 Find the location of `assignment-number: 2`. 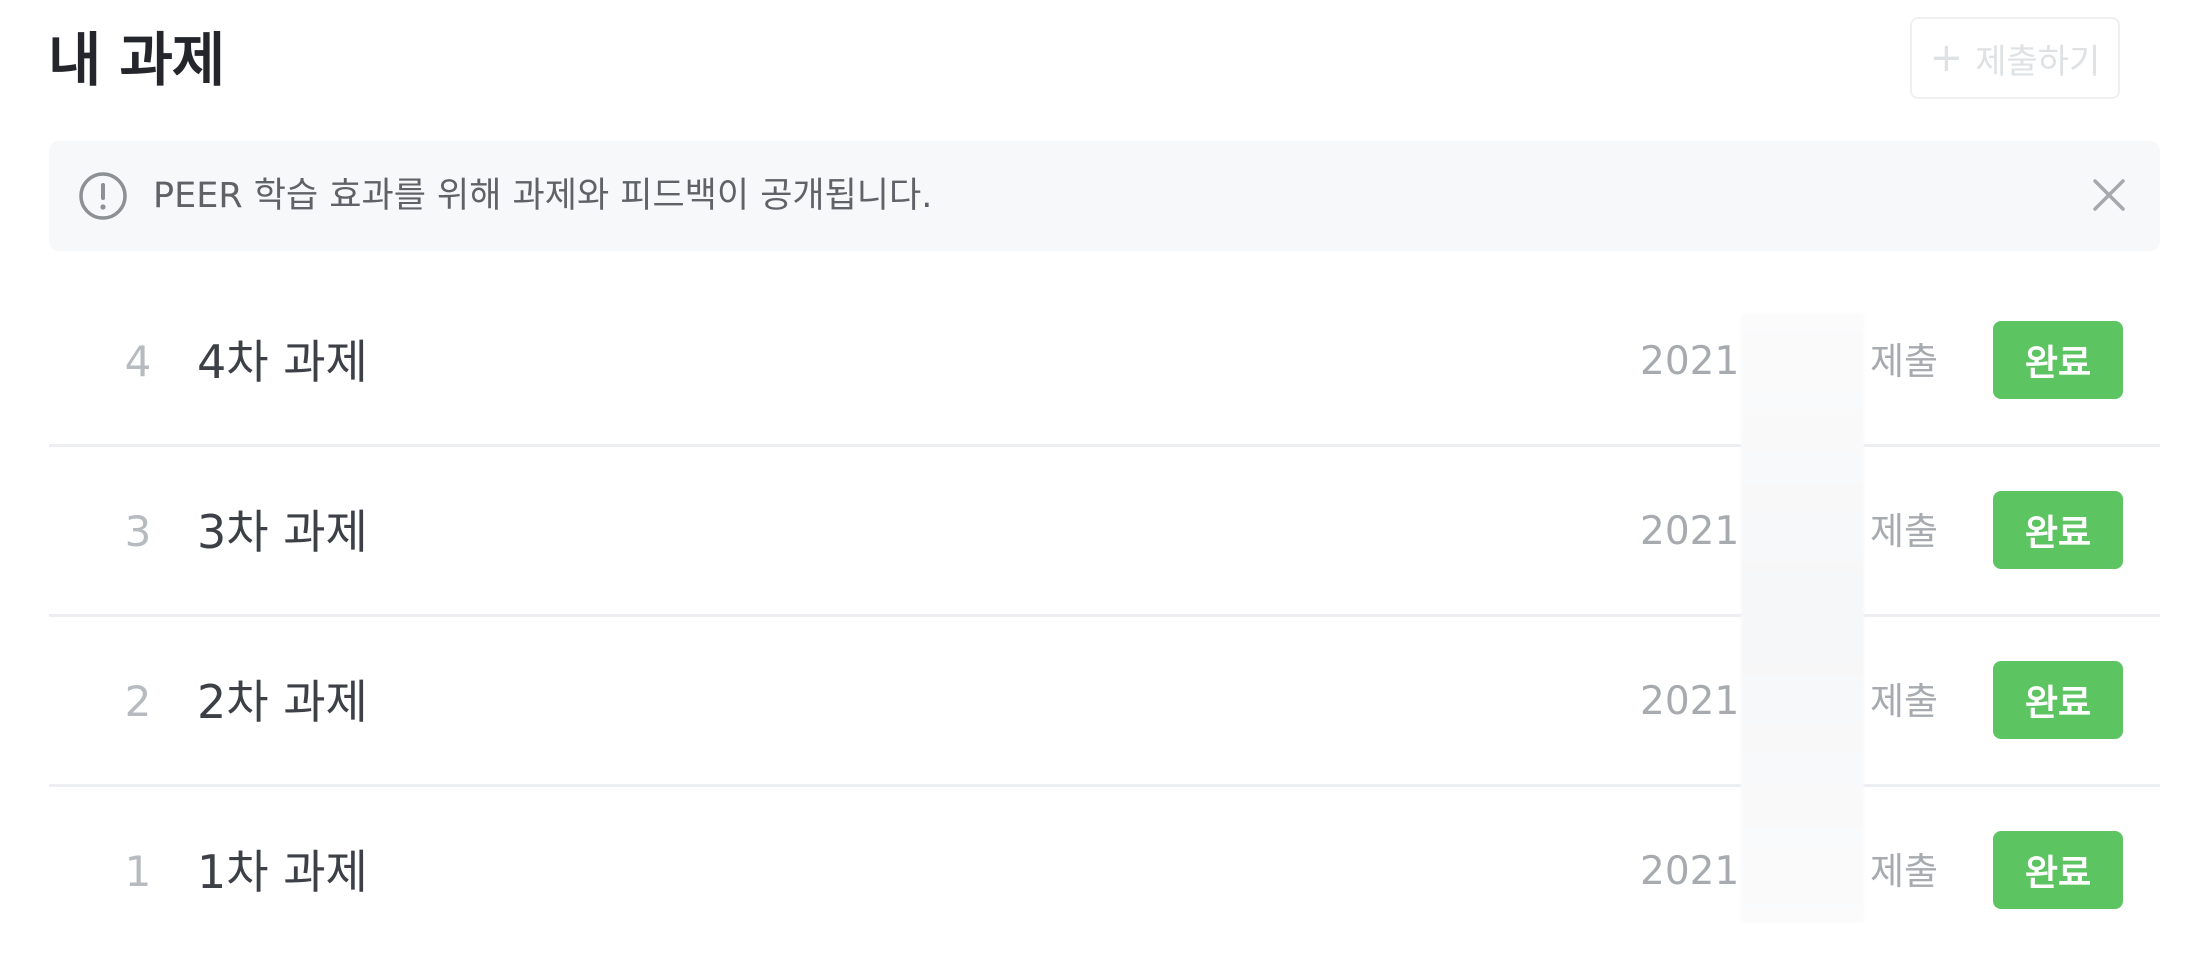

assignment-number: 2 is located at coordinates (138, 701).